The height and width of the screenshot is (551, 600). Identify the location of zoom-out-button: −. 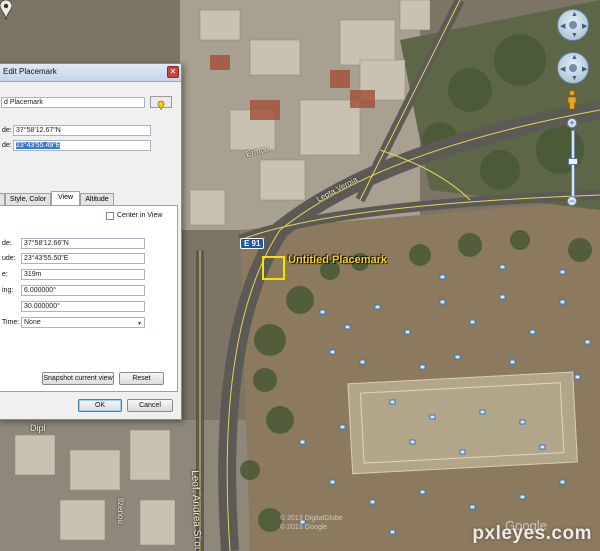
(572, 201).